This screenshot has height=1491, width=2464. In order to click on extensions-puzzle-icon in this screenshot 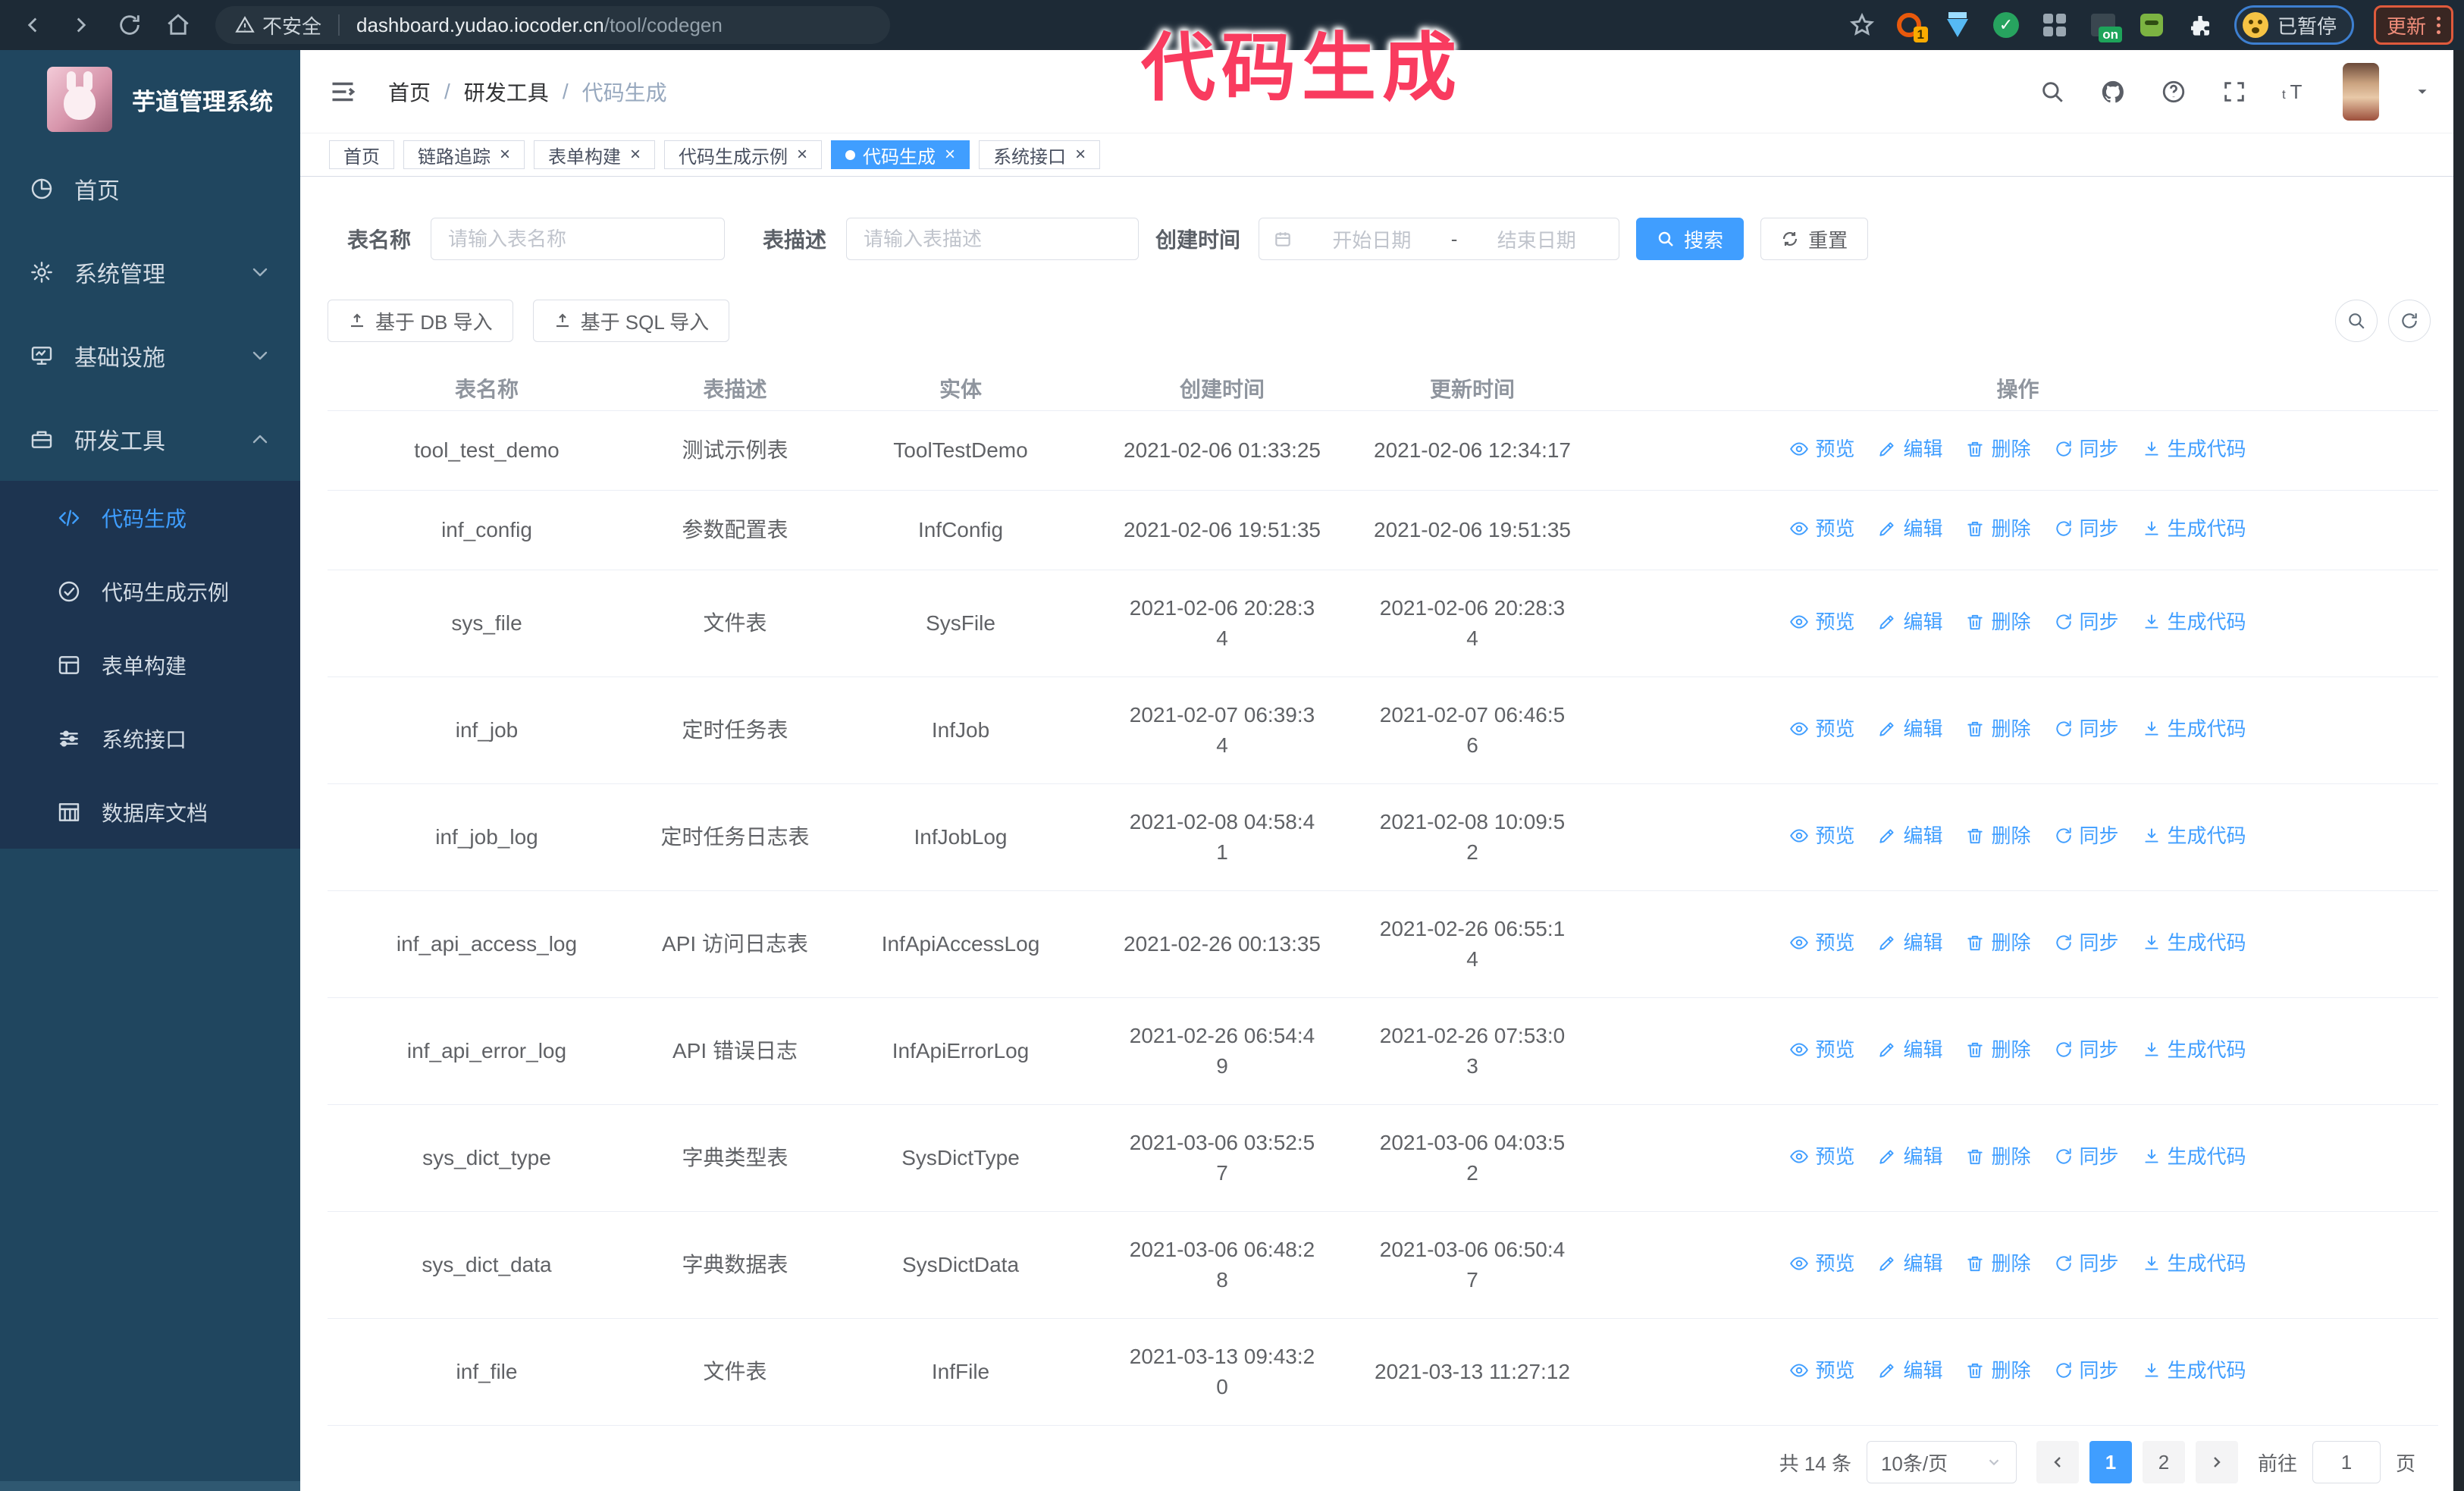, I will do `click(2200, 25)`.